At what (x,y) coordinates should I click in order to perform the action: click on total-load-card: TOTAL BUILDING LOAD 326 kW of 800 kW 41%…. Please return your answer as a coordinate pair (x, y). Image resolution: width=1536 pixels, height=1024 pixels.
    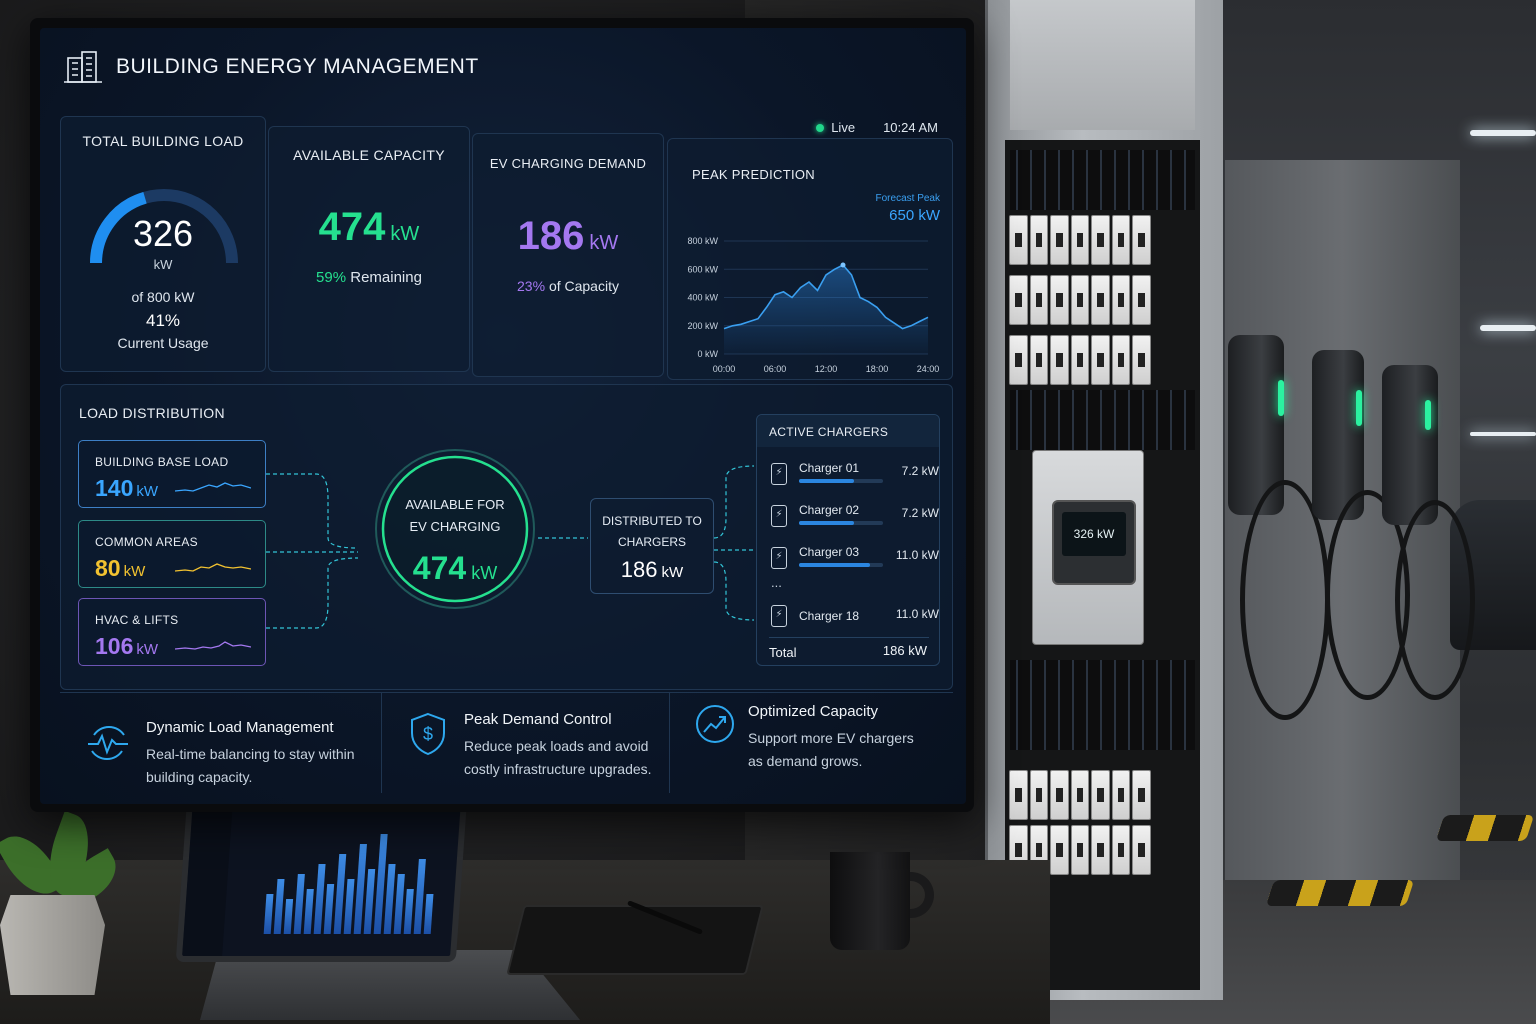
    Looking at the image, I should click on (163, 244).